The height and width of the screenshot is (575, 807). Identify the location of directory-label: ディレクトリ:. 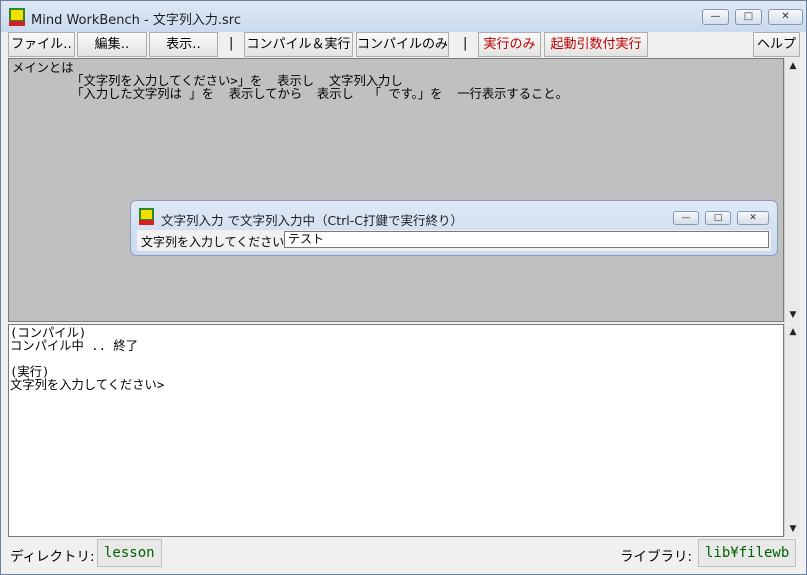
(52, 557).